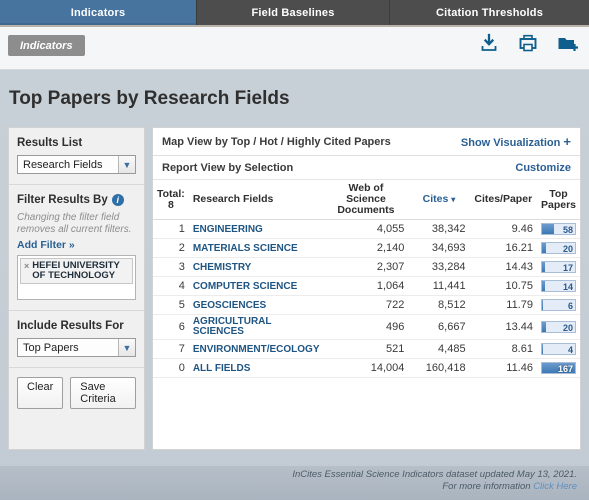 This screenshot has width=589, height=500. What do you see at coordinates (256, 327) in the screenshot?
I see `research-field-link: AGRICULTURAL SCIENCES` at bounding box center [256, 327].